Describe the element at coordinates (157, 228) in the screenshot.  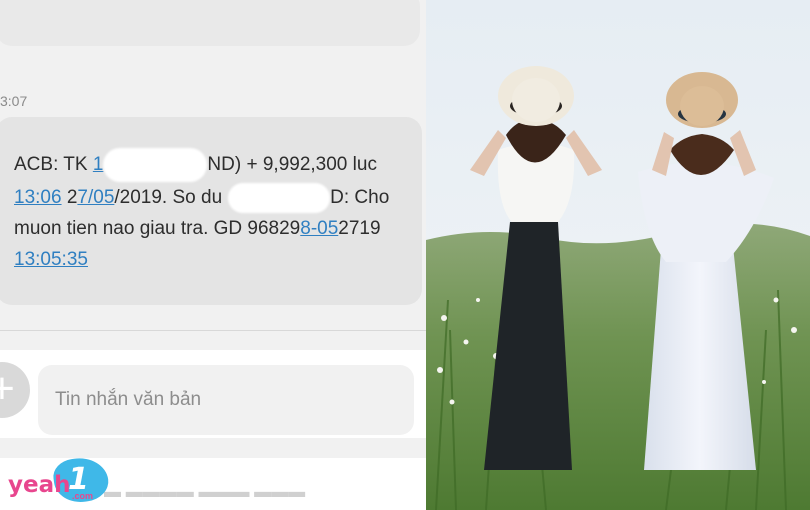
I see `note-and-reference-text: muon tien nao giau tra. GD 96829` at that location.